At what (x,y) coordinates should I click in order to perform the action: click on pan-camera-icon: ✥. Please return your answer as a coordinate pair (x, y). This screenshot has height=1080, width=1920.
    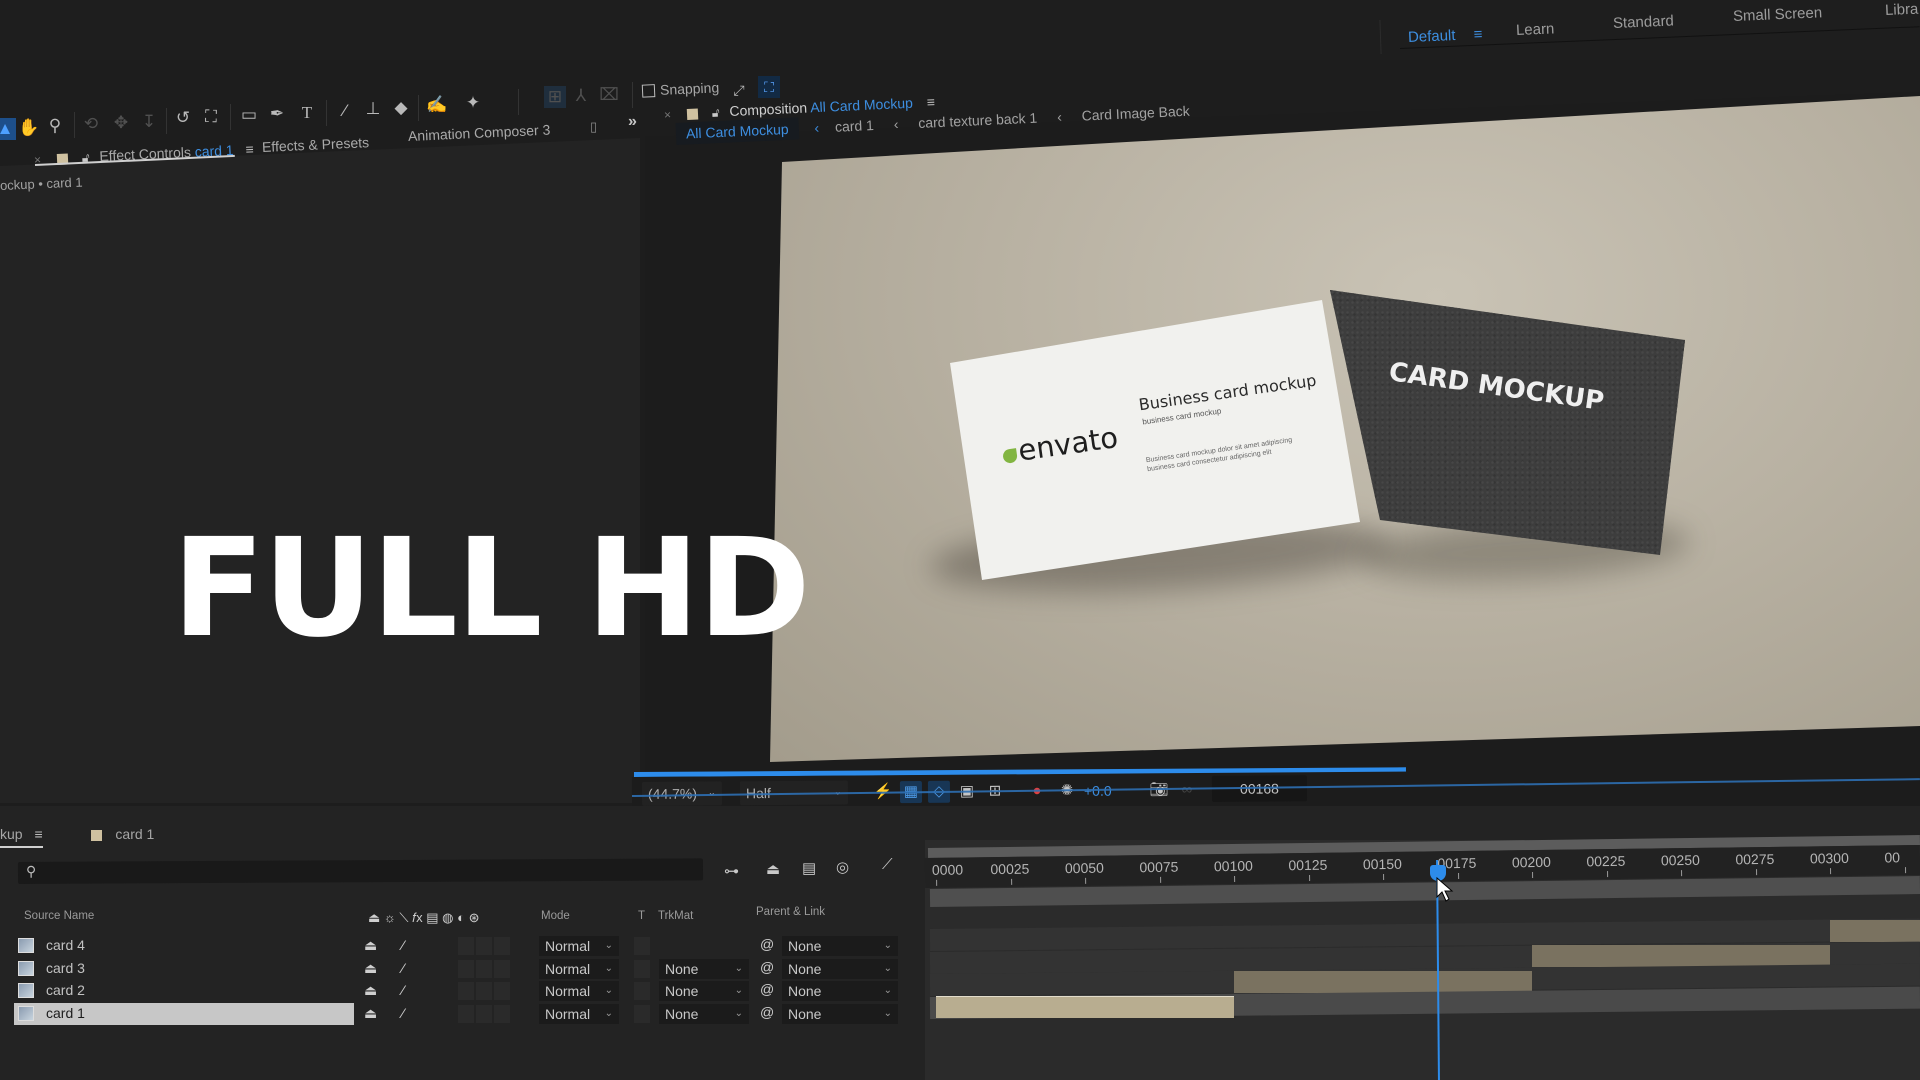
    Looking at the image, I should click on (121, 123).